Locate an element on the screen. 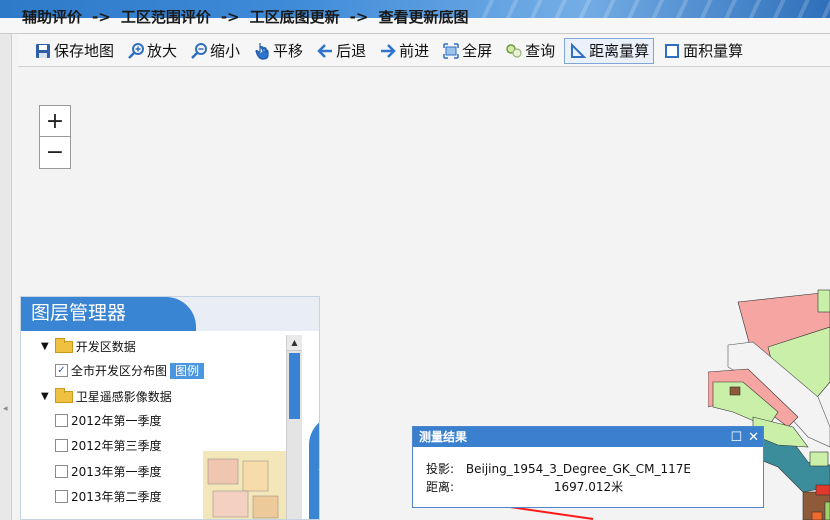 This screenshot has height=520, width=830. hand-icon is located at coordinates (262, 51).